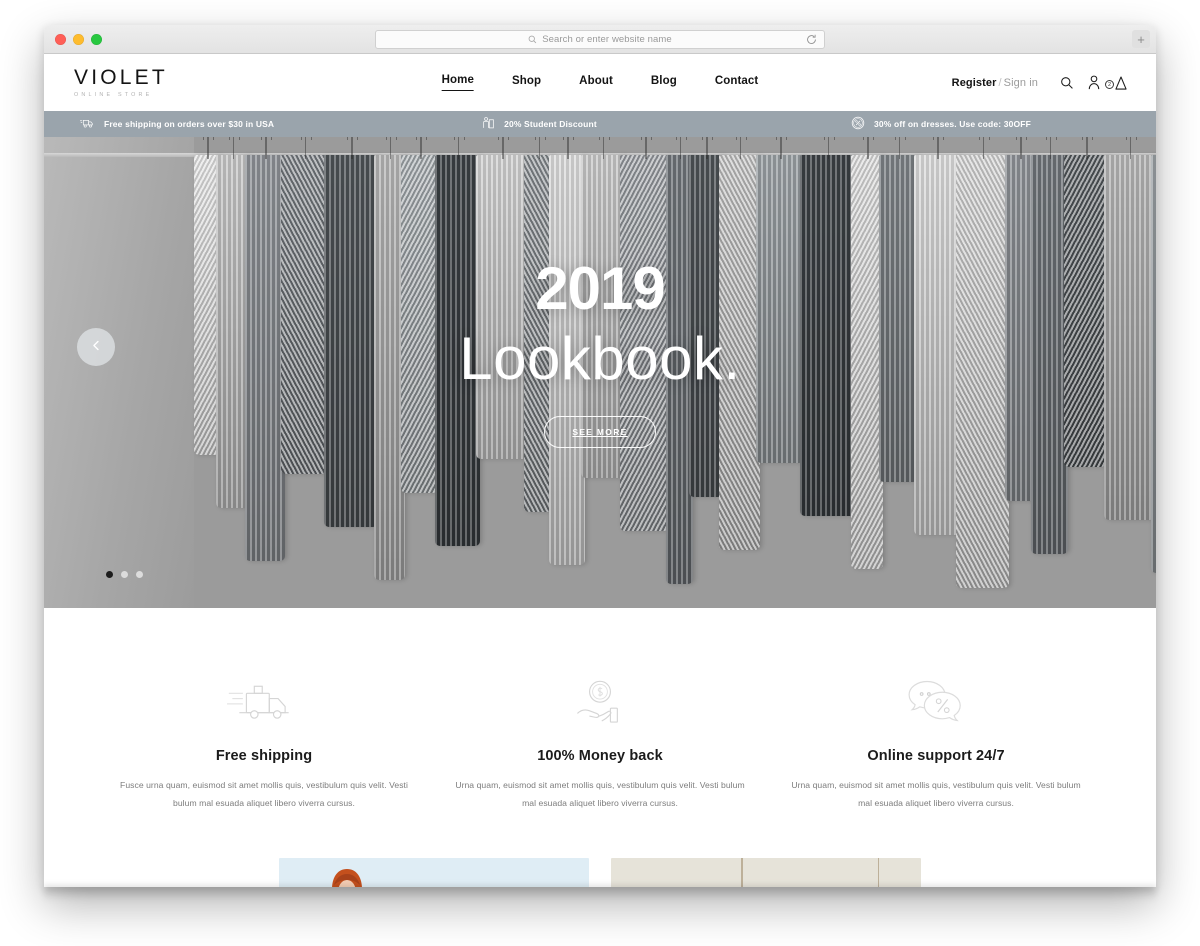 The image size is (1200, 946). What do you see at coordinates (600, 893) in the screenshot?
I see `window-shadow` at bounding box center [600, 893].